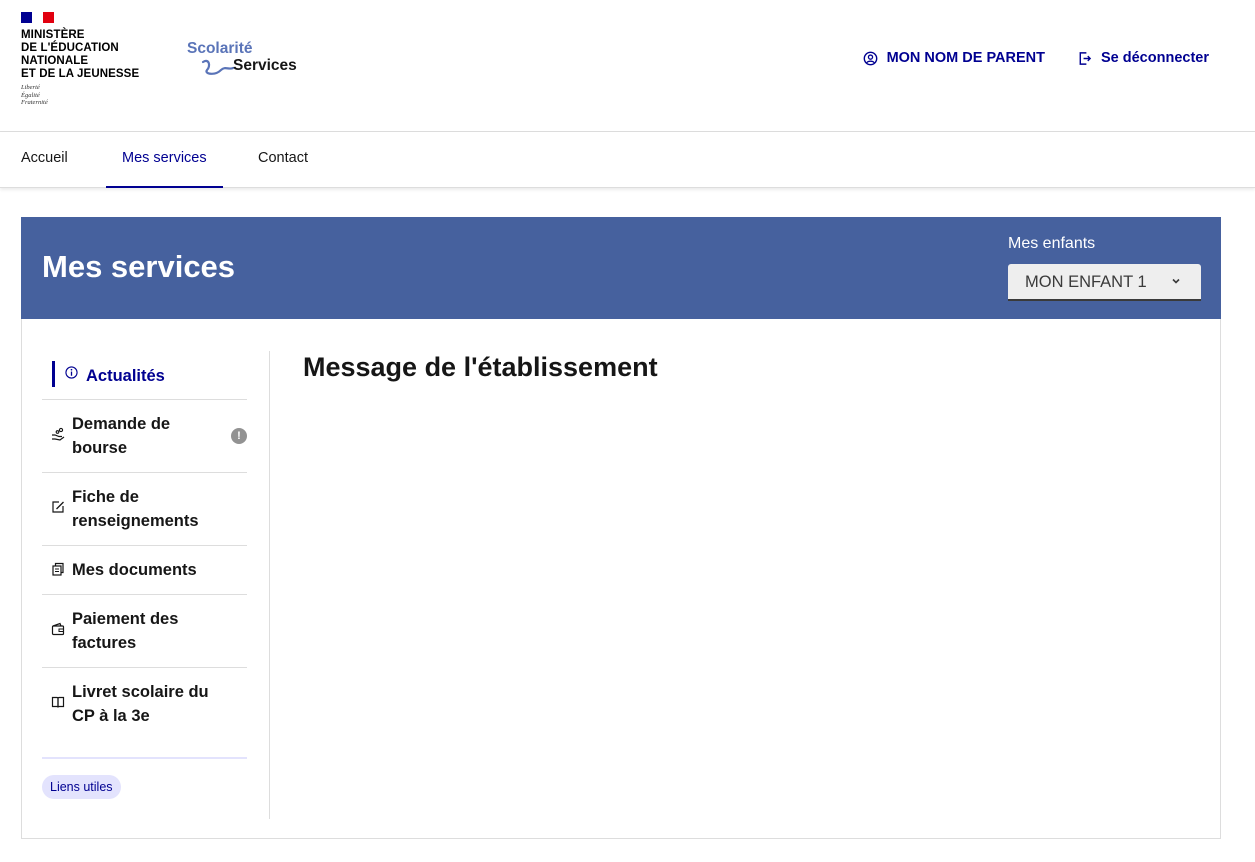  I want to click on alert-icon: !, so click(239, 436).